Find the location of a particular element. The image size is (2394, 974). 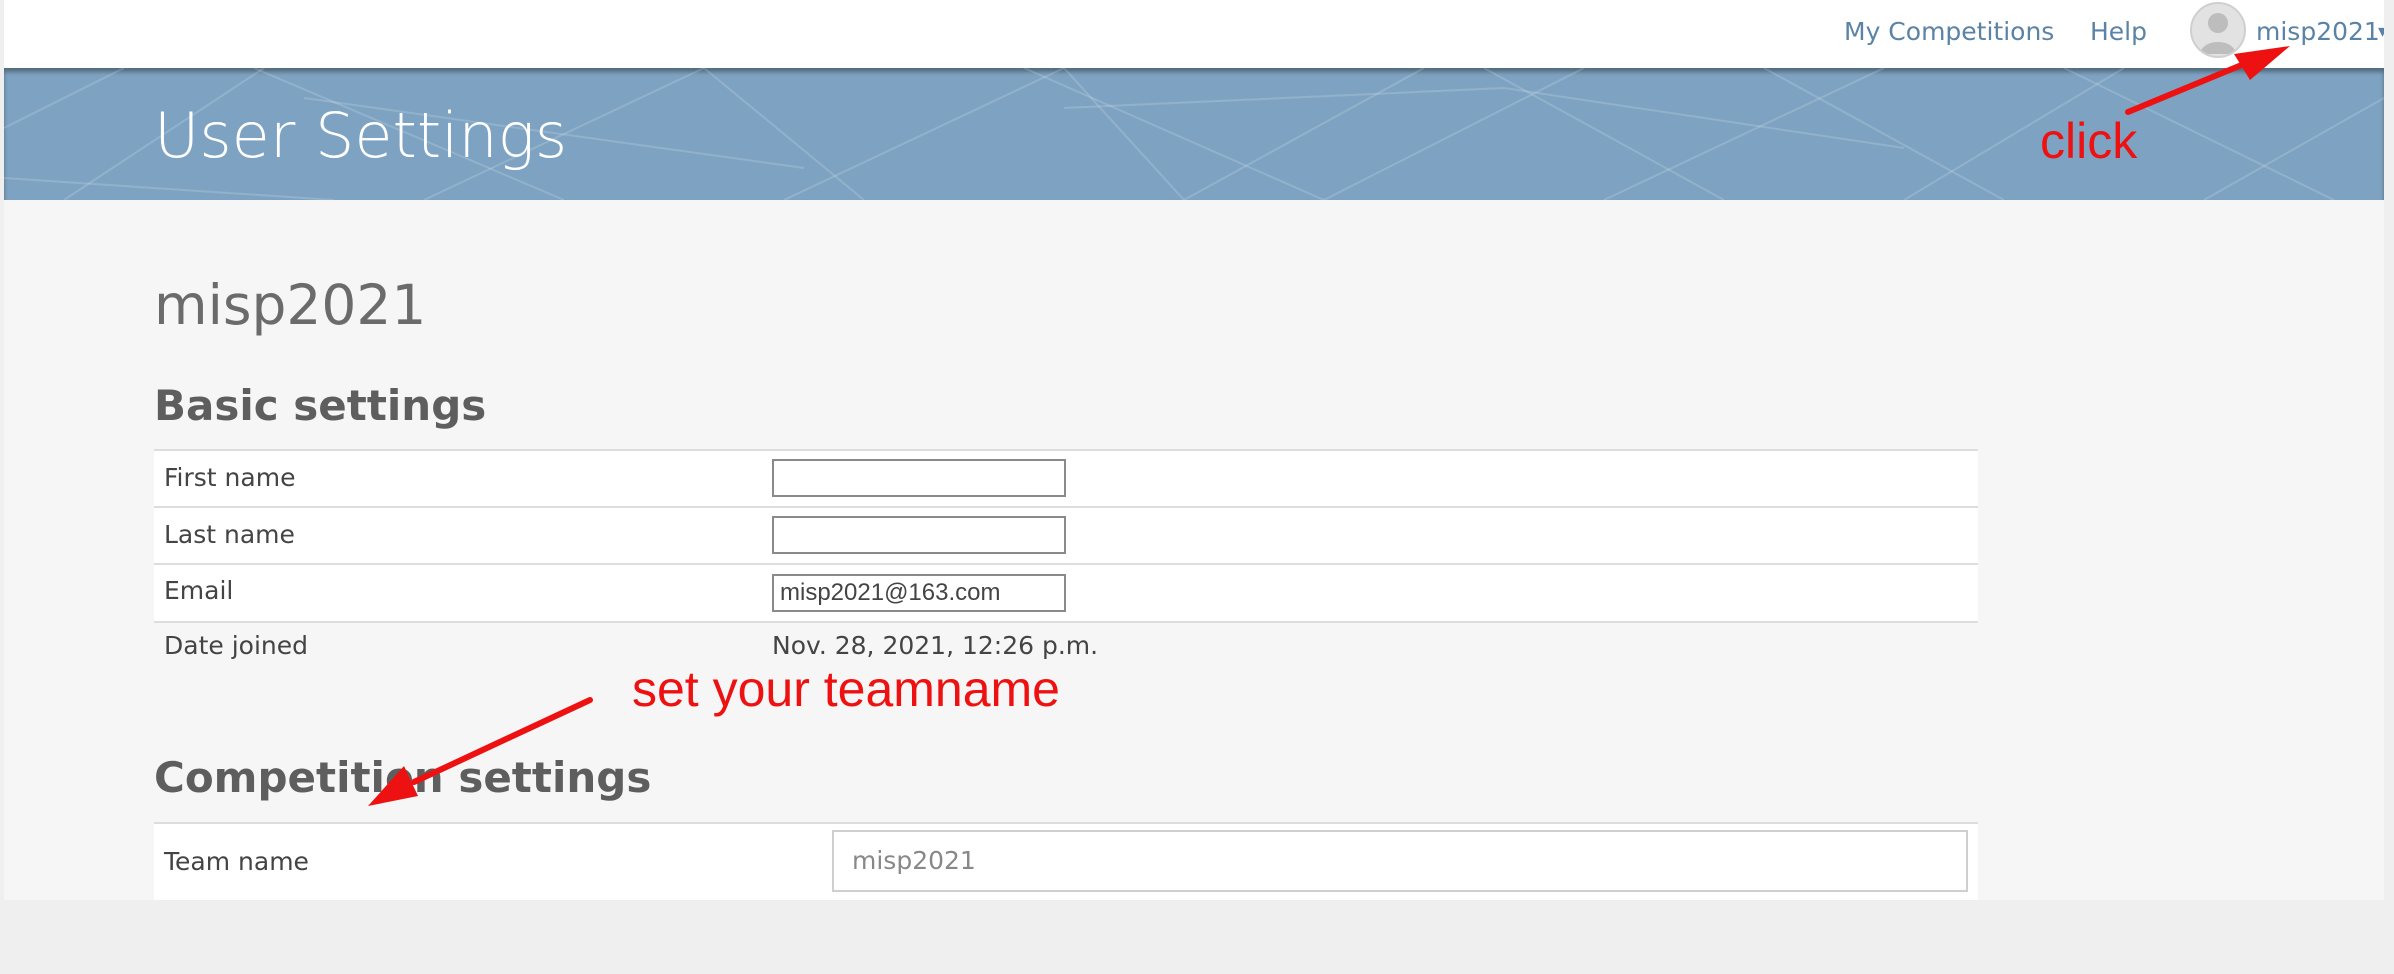

user-menu-link: misp2021 is located at coordinates (2318, 32).